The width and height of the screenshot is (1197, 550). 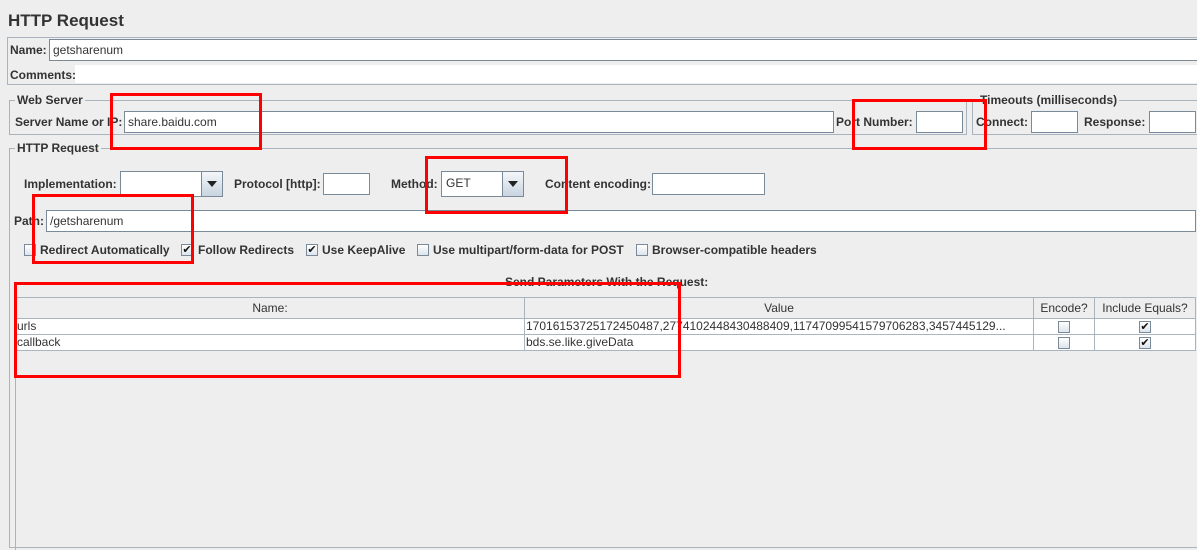 What do you see at coordinates (211, 184) in the screenshot?
I see `chevron-down-icon` at bounding box center [211, 184].